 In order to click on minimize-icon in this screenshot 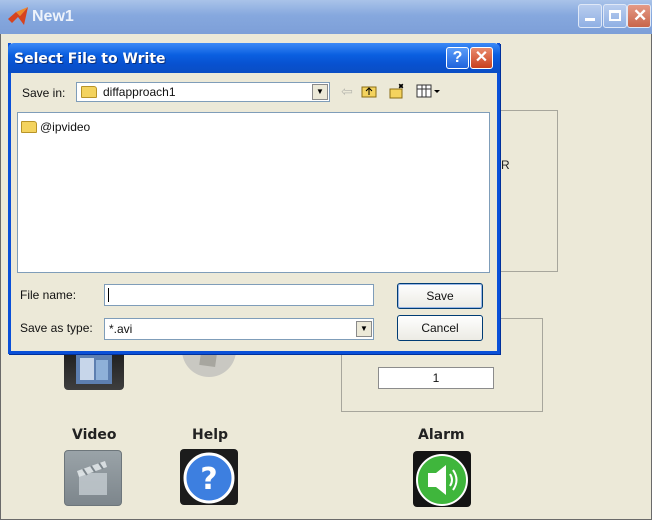, I will do `click(590, 19)`.